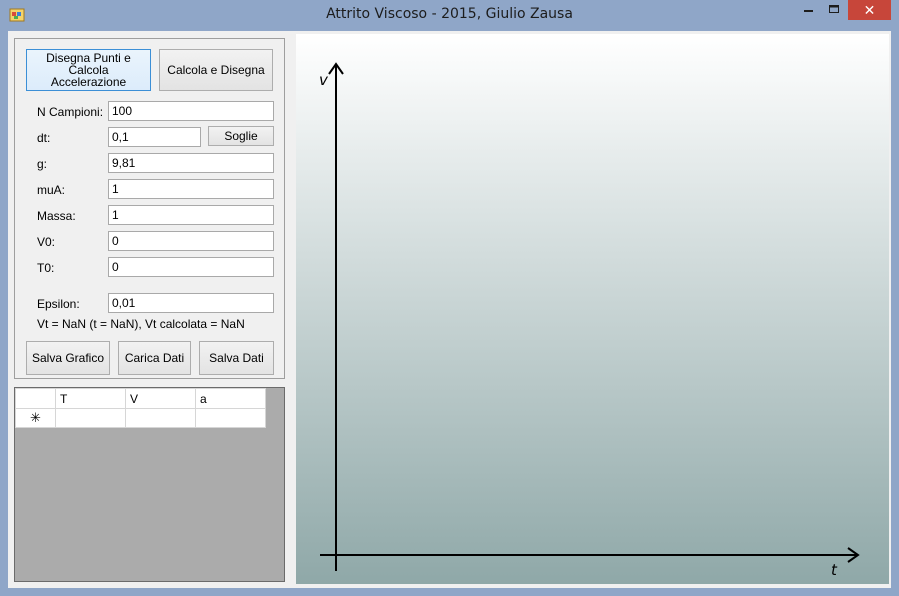 This screenshot has width=899, height=596. I want to click on close-icon: ✕, so click(869, 10).